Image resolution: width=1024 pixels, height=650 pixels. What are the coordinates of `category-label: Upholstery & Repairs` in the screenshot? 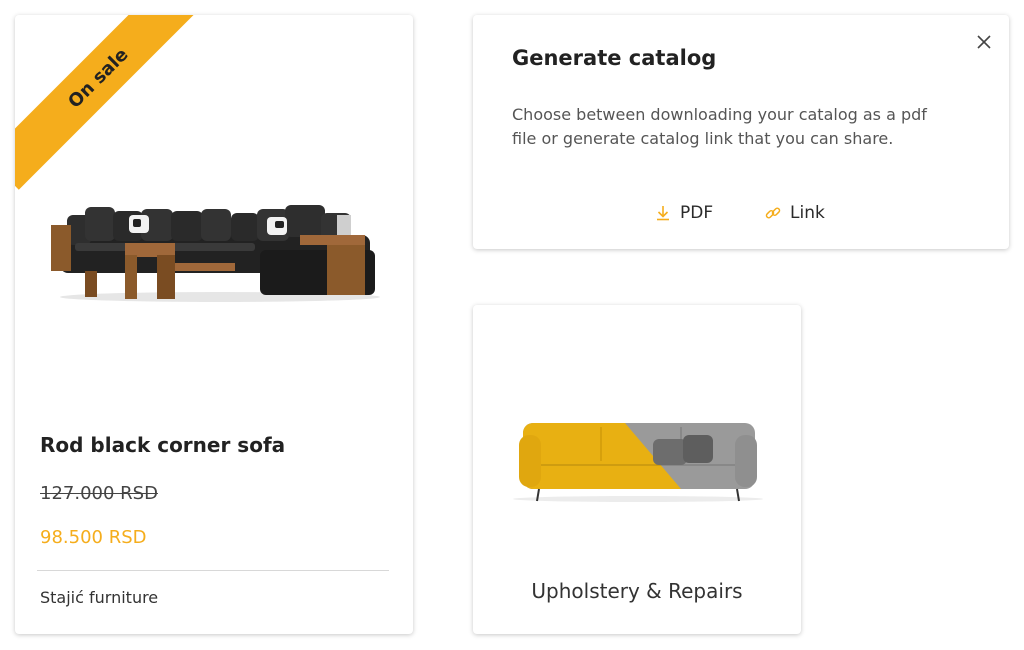 It's located at (637, 591).